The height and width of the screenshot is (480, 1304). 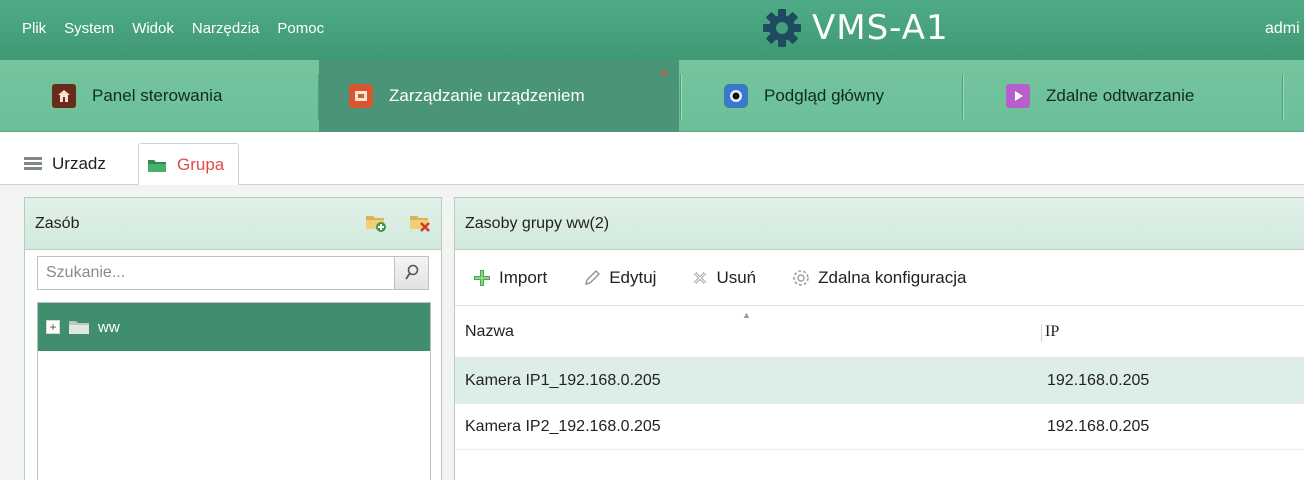 I want to click on menu-pomoc: Pomoc, so click(x=300, y=28).